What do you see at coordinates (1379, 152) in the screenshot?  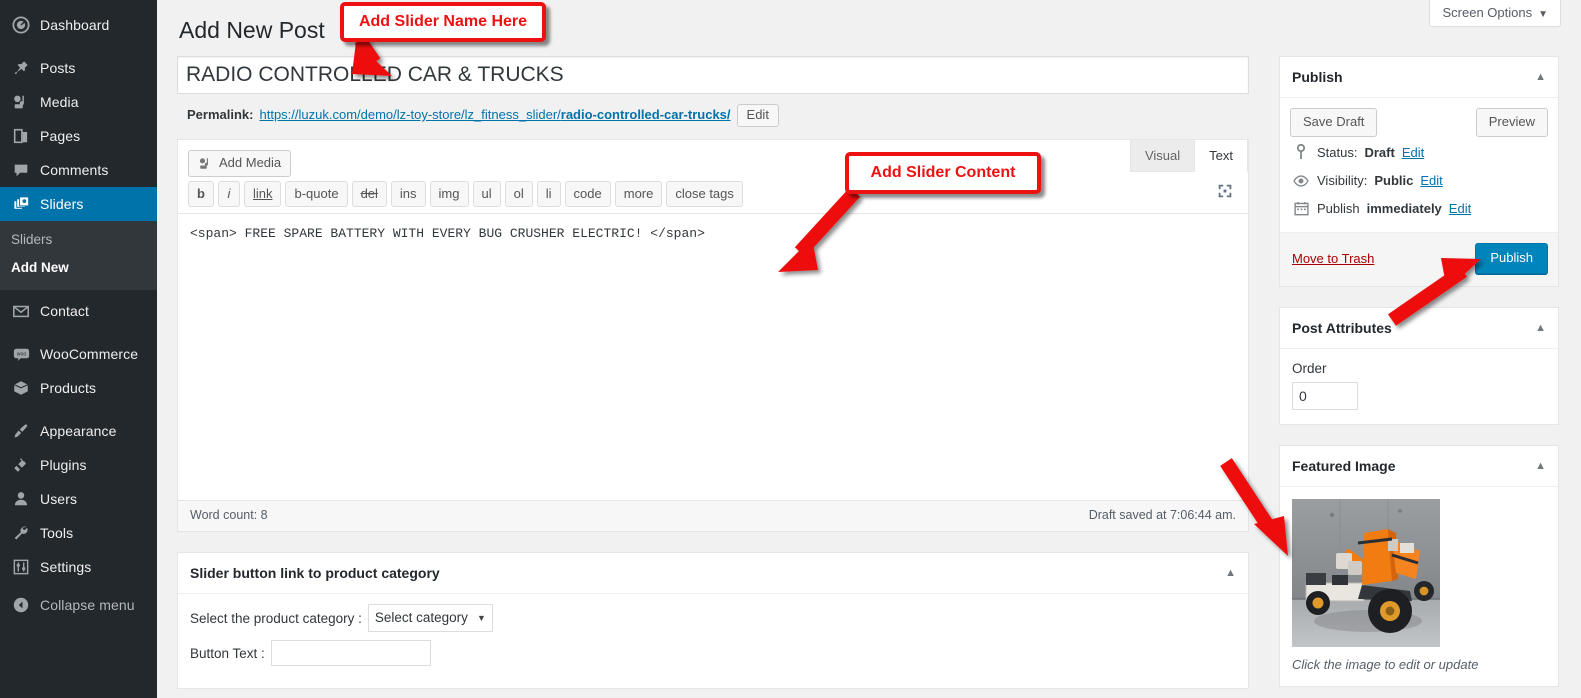 I see `status-value: Draft` at bounding box center [1379, 152].